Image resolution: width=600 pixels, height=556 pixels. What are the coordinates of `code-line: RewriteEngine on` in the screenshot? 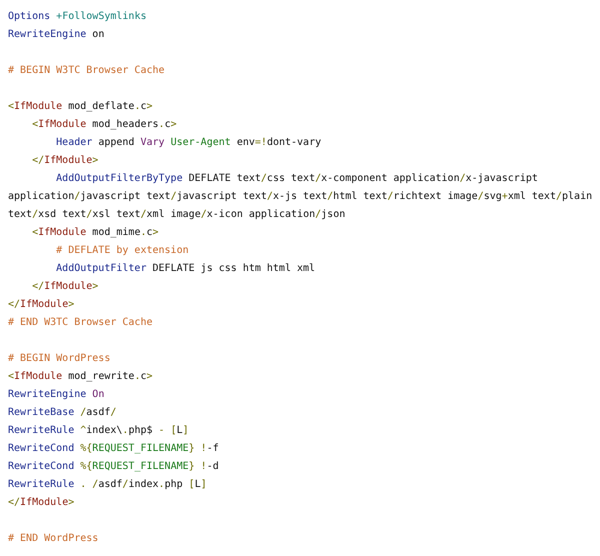 It's located at (56, 35).